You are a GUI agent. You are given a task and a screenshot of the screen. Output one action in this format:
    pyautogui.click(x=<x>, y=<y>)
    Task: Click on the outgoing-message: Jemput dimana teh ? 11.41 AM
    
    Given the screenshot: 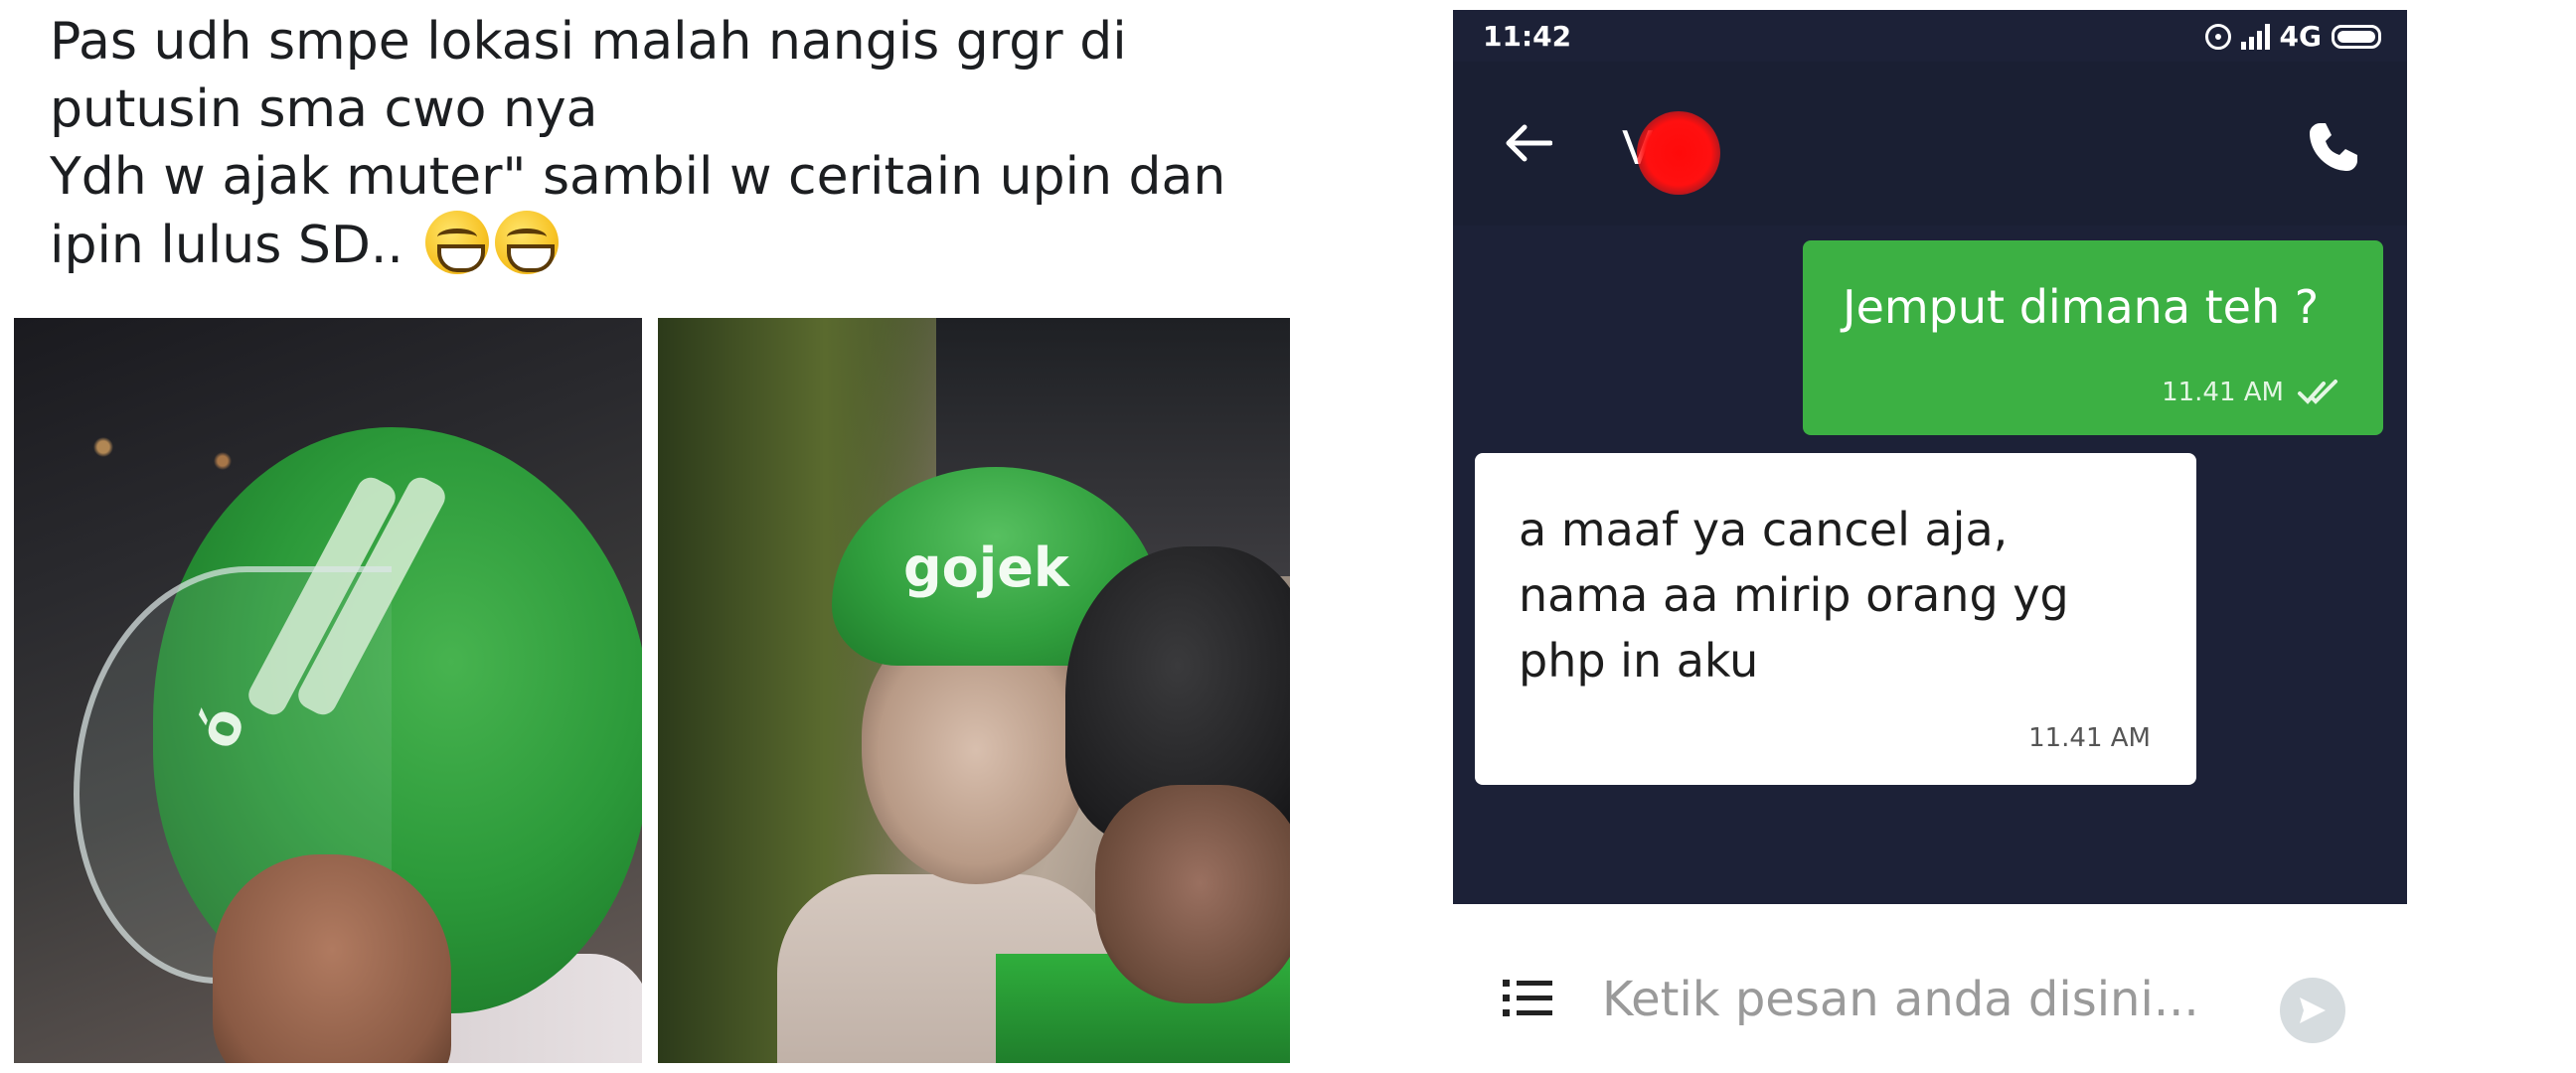 What is the action you would take?
    pyautogui.click(x=2093, y=337)
    